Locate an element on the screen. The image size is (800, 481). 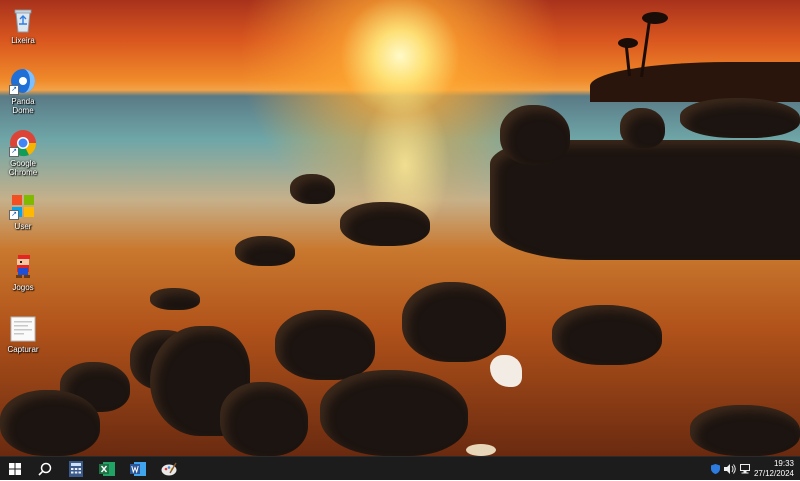
desktop-icon-label: User is located at coordinates (23, 226).